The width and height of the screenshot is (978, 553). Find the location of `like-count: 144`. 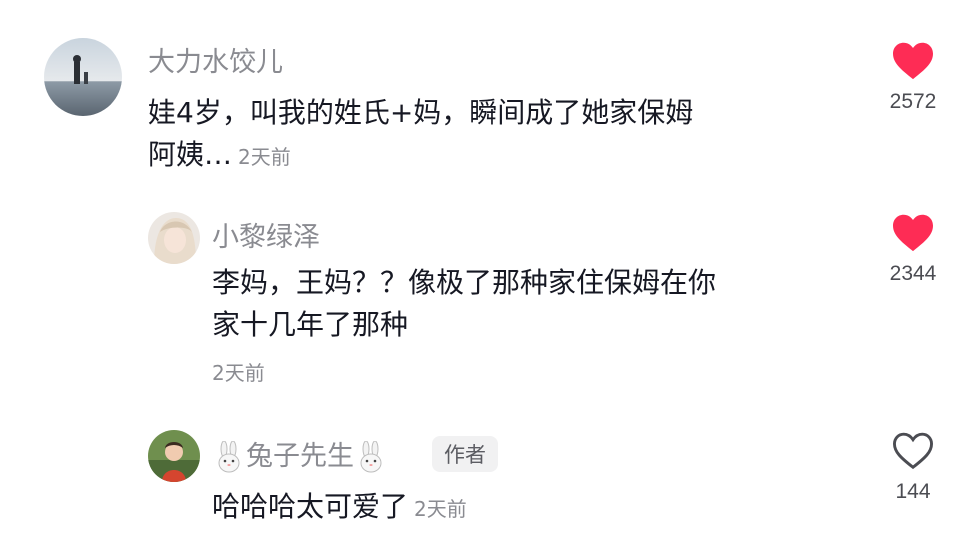

like-count: 144 is located at coordinates (913, 491).